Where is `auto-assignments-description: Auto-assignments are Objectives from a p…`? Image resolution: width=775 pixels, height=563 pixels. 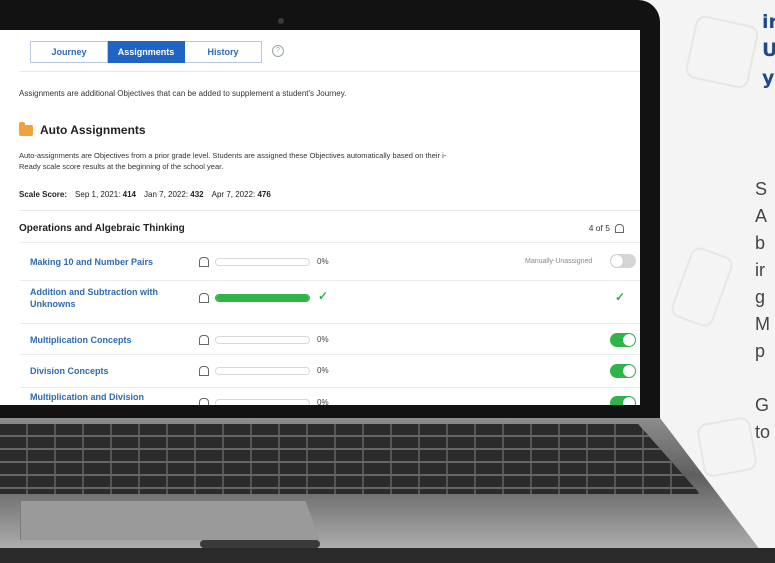
auto-assignments-description: Auto-assignments are Objectives from a p… is located at coordinates (233, 161).